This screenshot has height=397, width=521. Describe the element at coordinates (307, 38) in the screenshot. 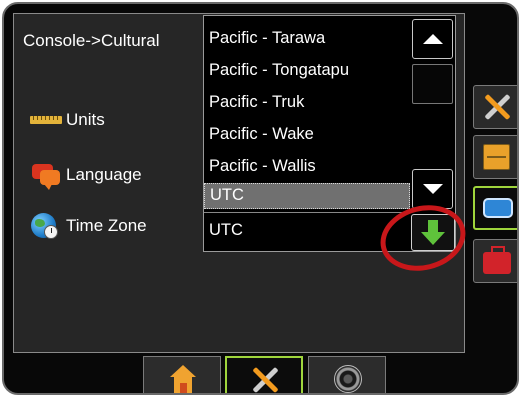

I see `list-item: Pacific - Tarawa` at that location.